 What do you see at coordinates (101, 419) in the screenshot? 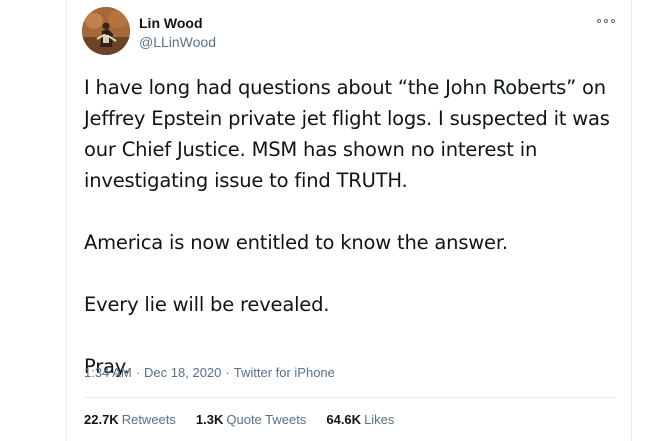
I see `retweets-count: 22.7K` at bounding box center [101, 419].